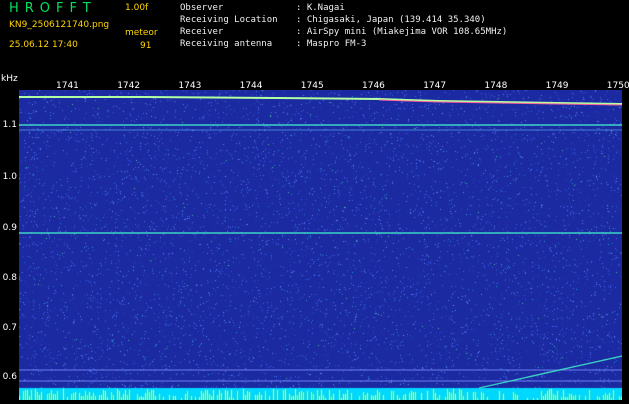  What do you see at coordinates (43, 45) in the screenshot?
I see `datetime-label: 25.06.12 17:40` at bounding box center [43, 45].